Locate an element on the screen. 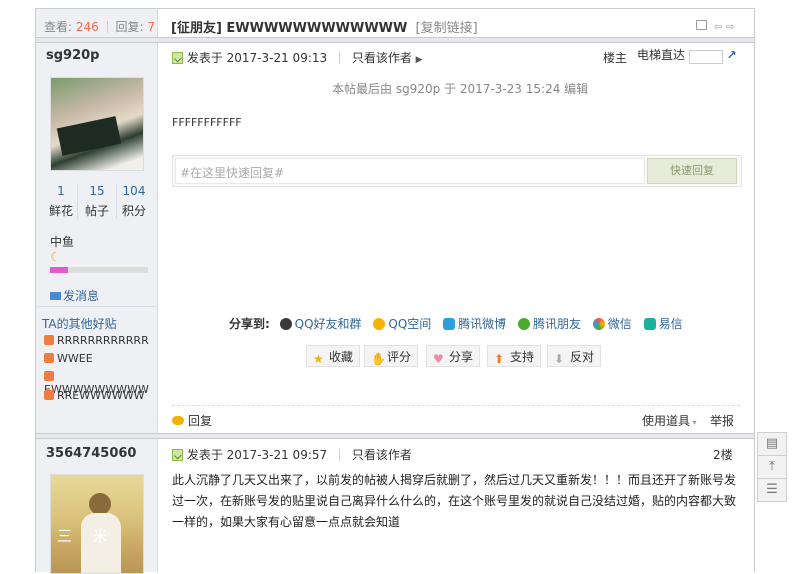  fav-item: RREWWWWWW is located at coordinates (94, 395).